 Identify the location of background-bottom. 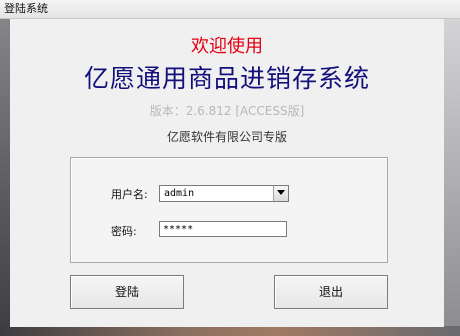
(230, 331).